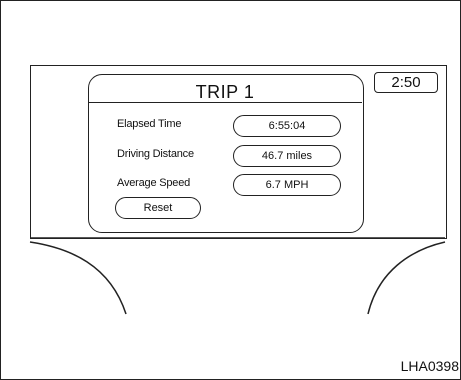  What do you see at coordinates (149, 124) in the screenshot?
I see `elapsed-time-label: Elapsed Time` at bounding box center [149, 124].